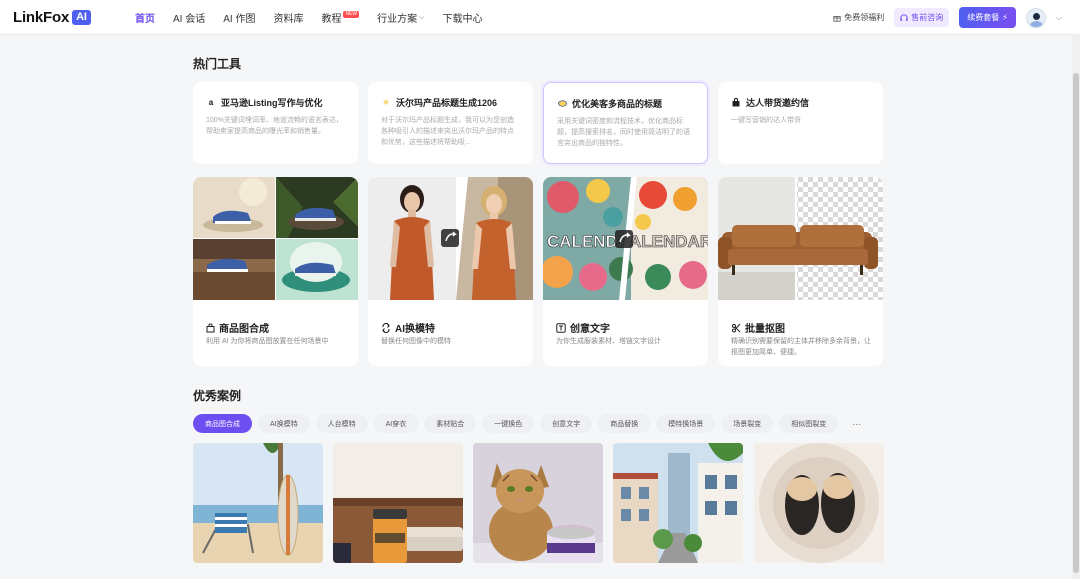  Describe the element at coordinates (904, 17) in the screenshot. I see `headset-icon` at that location.